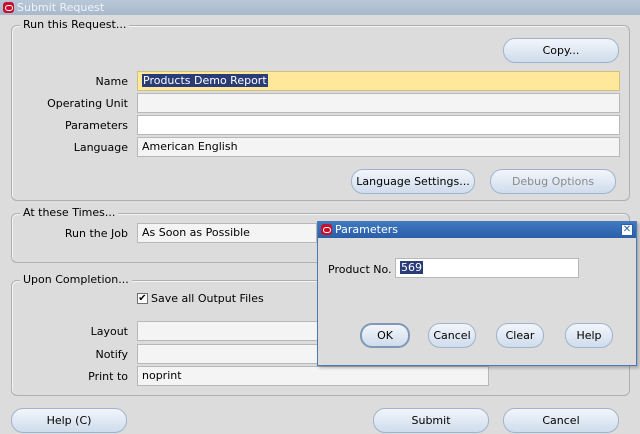 The height and width of the screenshot is (434, 640). What do you see at coordinates (561, 420) in the screenshot?
I see `cancel-button: Cancel` at bounding box center [561, 420].